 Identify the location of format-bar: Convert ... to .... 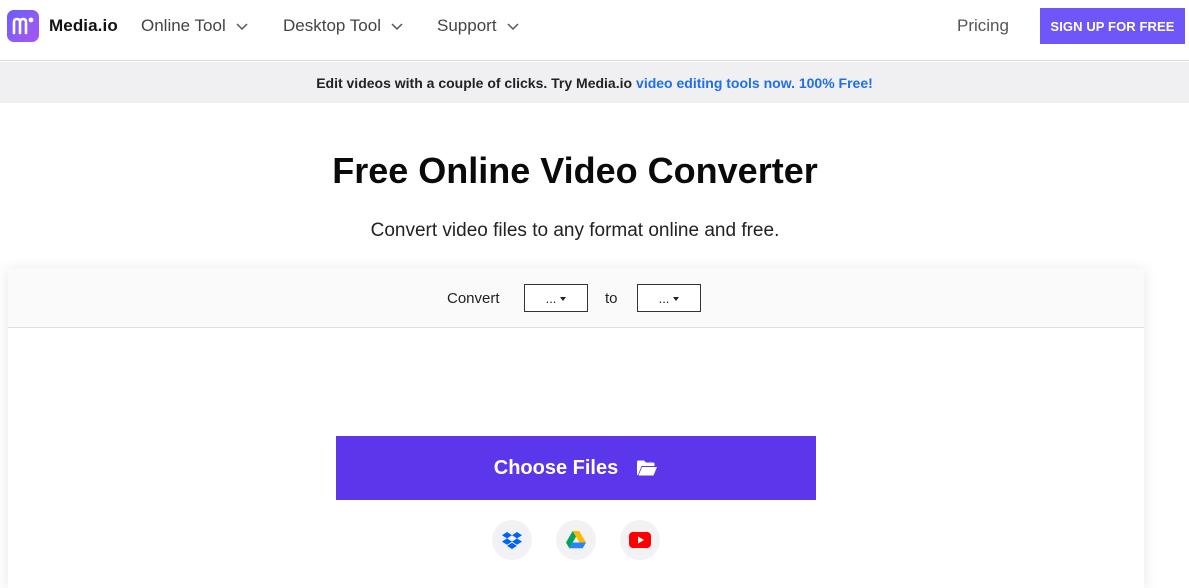
(576, 298).